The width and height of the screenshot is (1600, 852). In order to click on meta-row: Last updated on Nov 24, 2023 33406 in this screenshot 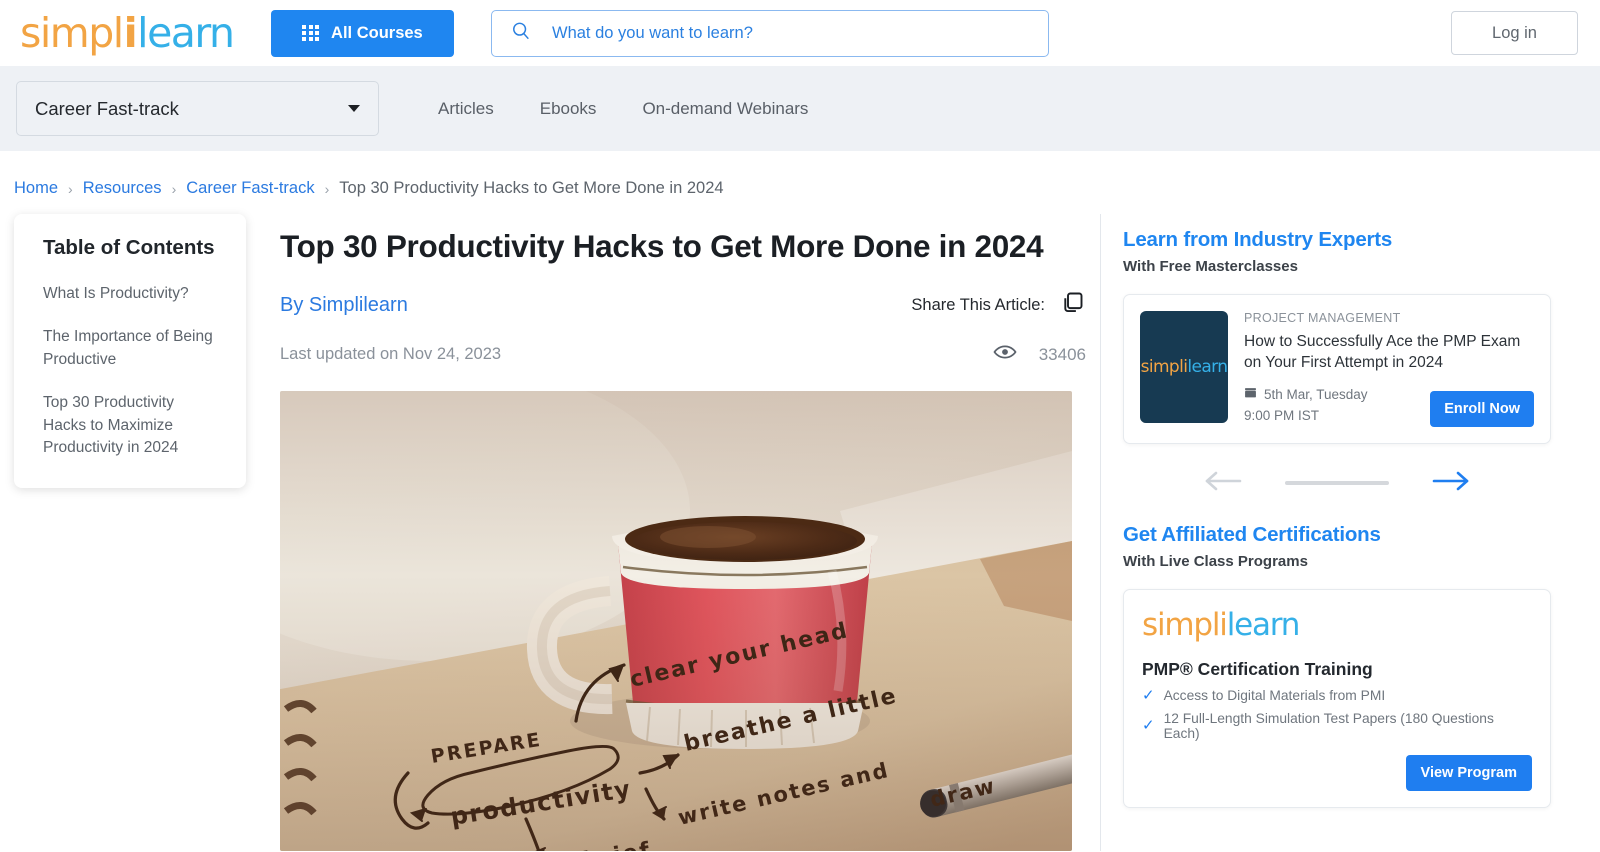, I will do `click(689, 354)`.